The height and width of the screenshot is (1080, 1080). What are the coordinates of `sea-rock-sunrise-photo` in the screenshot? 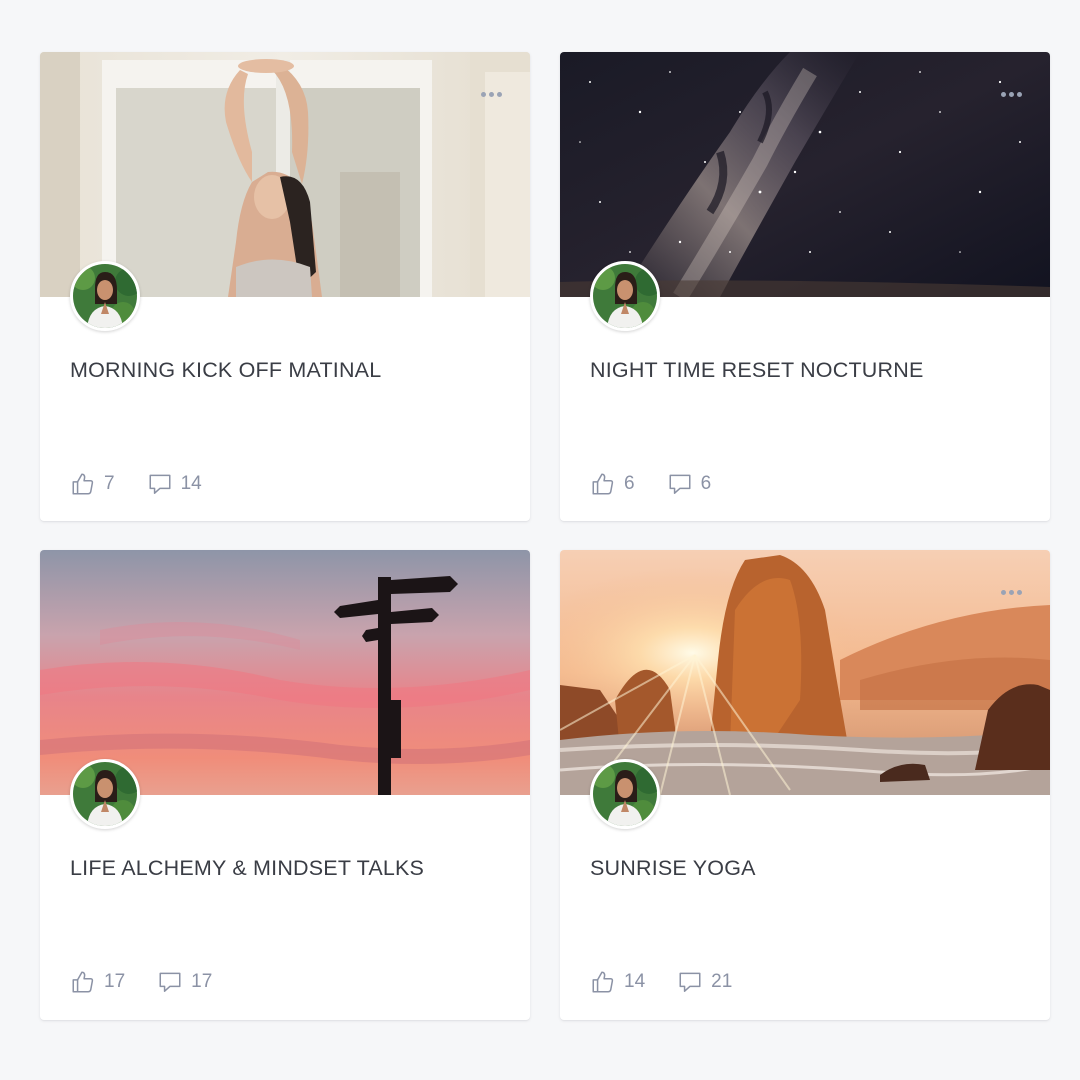 It's located at (805, 672).